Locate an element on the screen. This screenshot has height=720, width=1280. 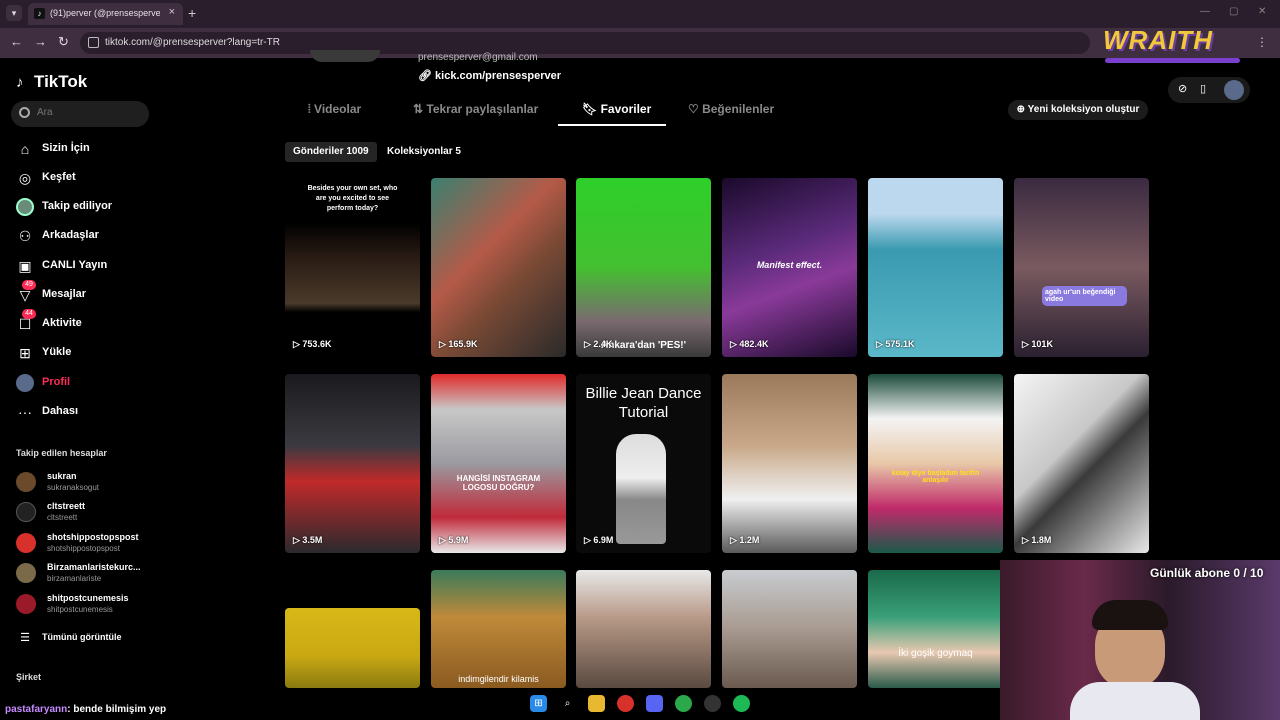
video-views: ▷ 101K is located at coordinates (1037, 344).